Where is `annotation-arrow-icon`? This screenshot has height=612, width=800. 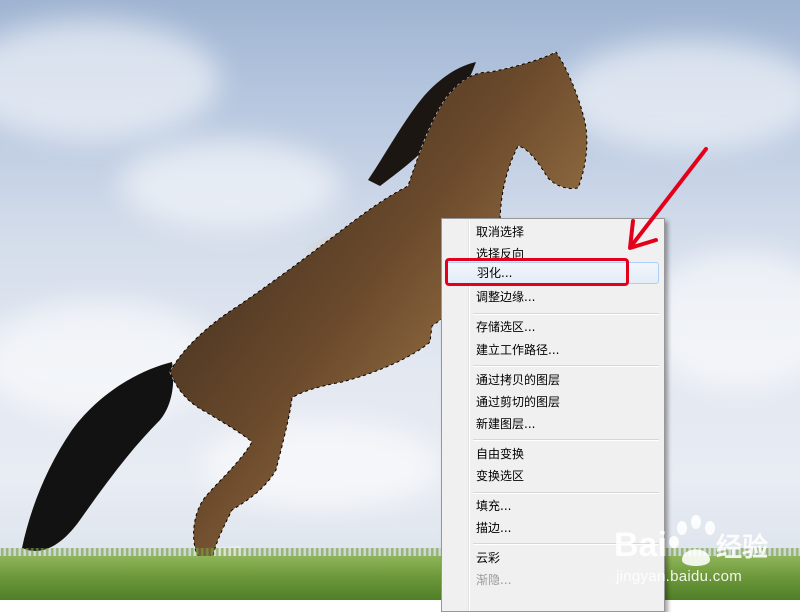
annotation-arrow-icon is located at coordinates (668, 198).